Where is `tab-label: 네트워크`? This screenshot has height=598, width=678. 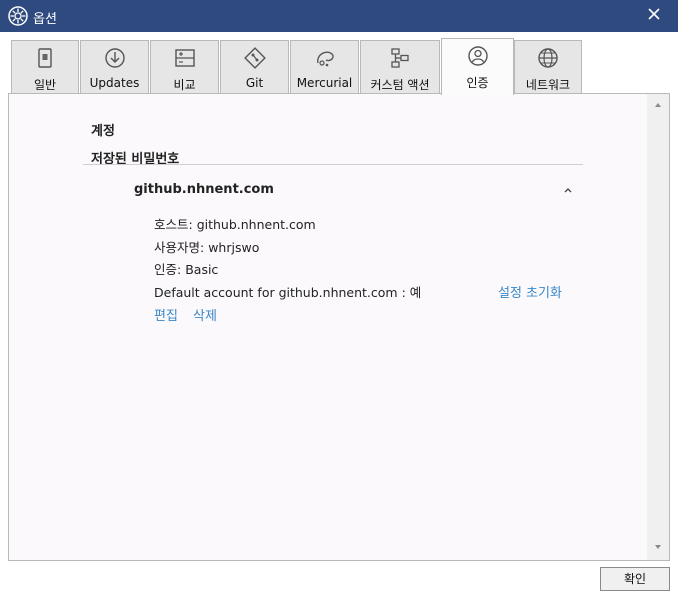
tab-label: 네트워크 is located at coordinates (548, 85).